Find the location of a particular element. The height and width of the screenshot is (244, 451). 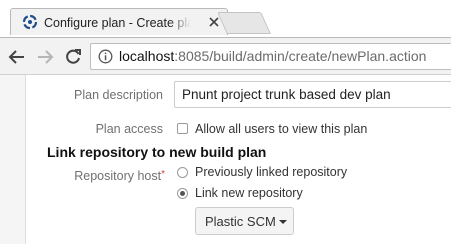

allow-all-users-label: Allow all users to view this plan is located at coordinates (281, 129).